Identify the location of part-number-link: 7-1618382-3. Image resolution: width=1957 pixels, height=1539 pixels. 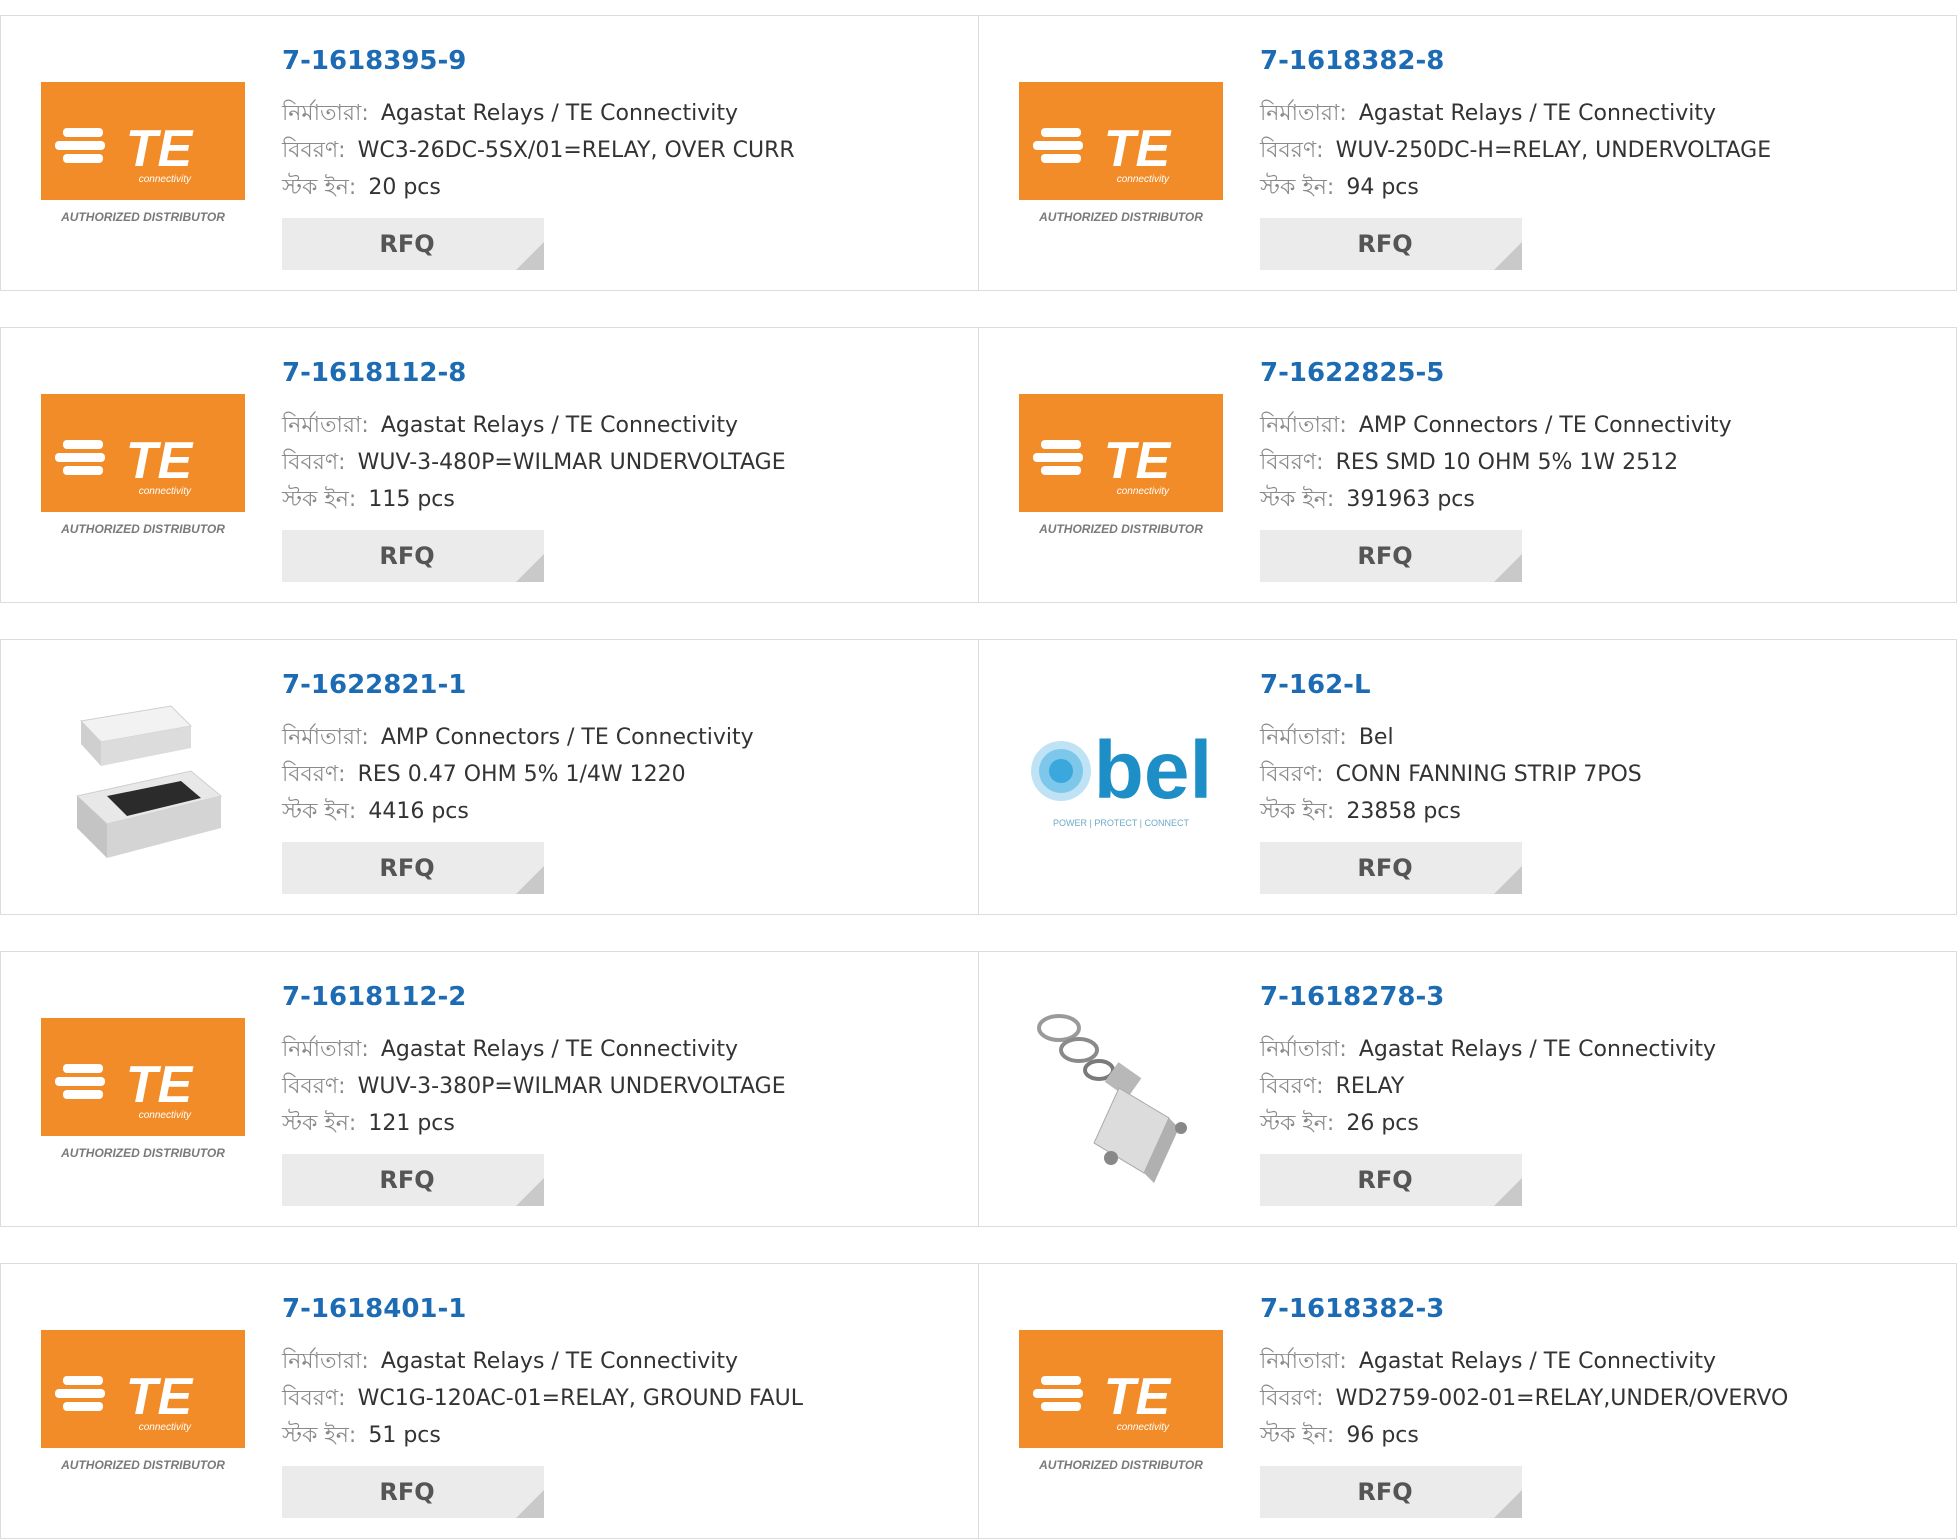
(1352, 1309).